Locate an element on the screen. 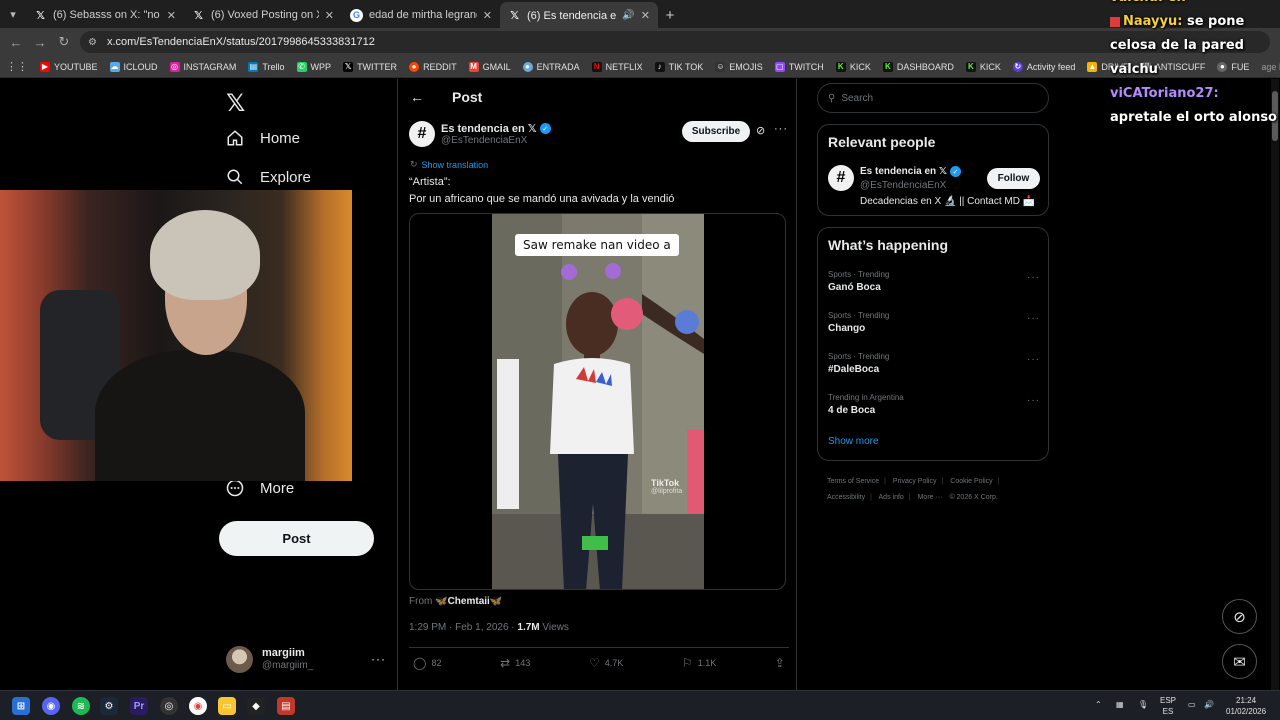  bookmark: ▤ Trello is located at coordinates (266, 66).